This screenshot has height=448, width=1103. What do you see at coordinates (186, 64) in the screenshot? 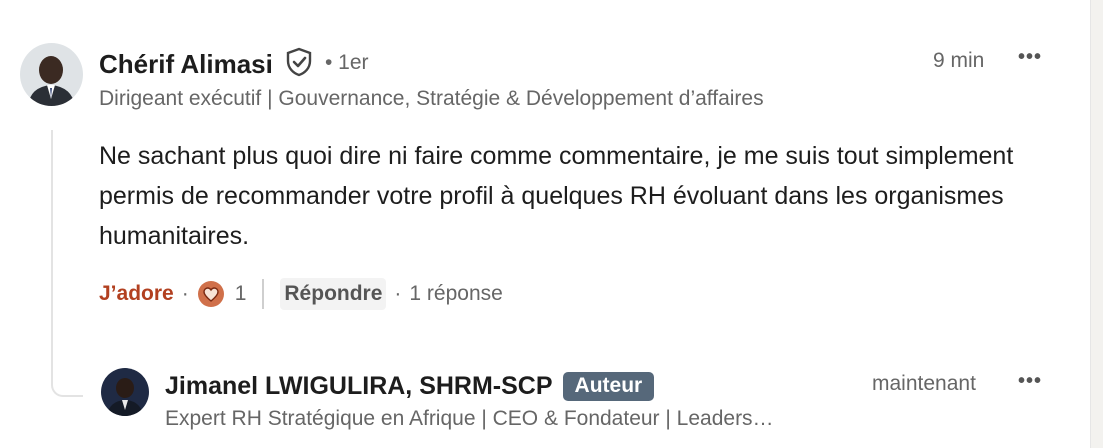
I see `comment-author-name: Chérif Alimasi` at bounding box center [186, 64].